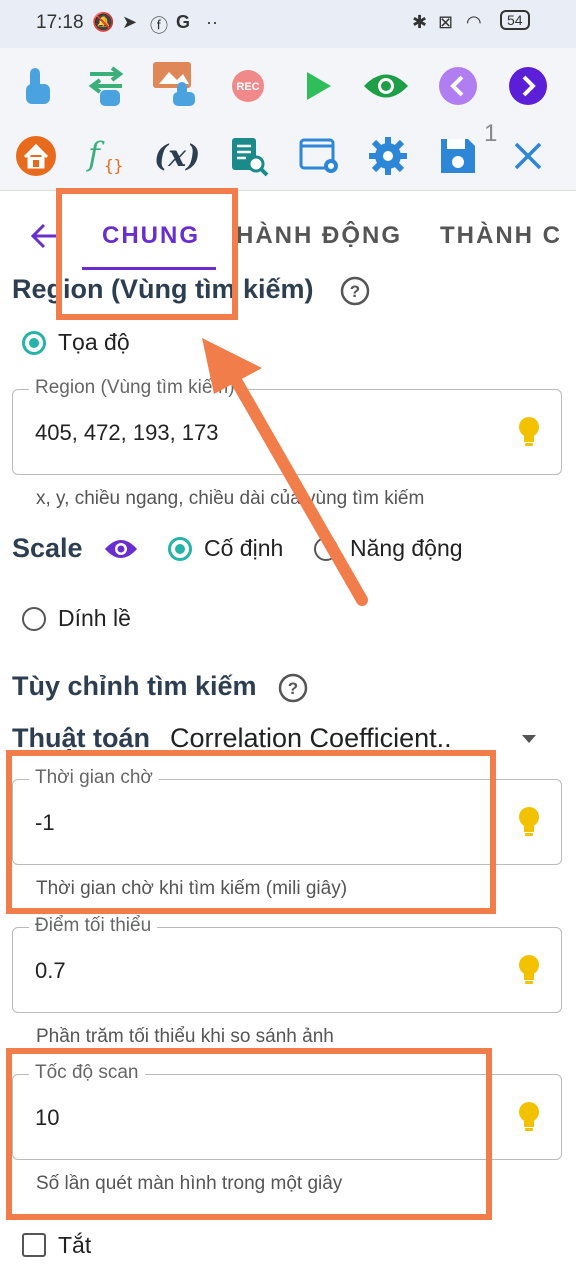 This screenshot has height=1280, width=576. Describe the element at coordinates (130, 22) in the screenshot. I see `telegram-icon: ➤` at that location.